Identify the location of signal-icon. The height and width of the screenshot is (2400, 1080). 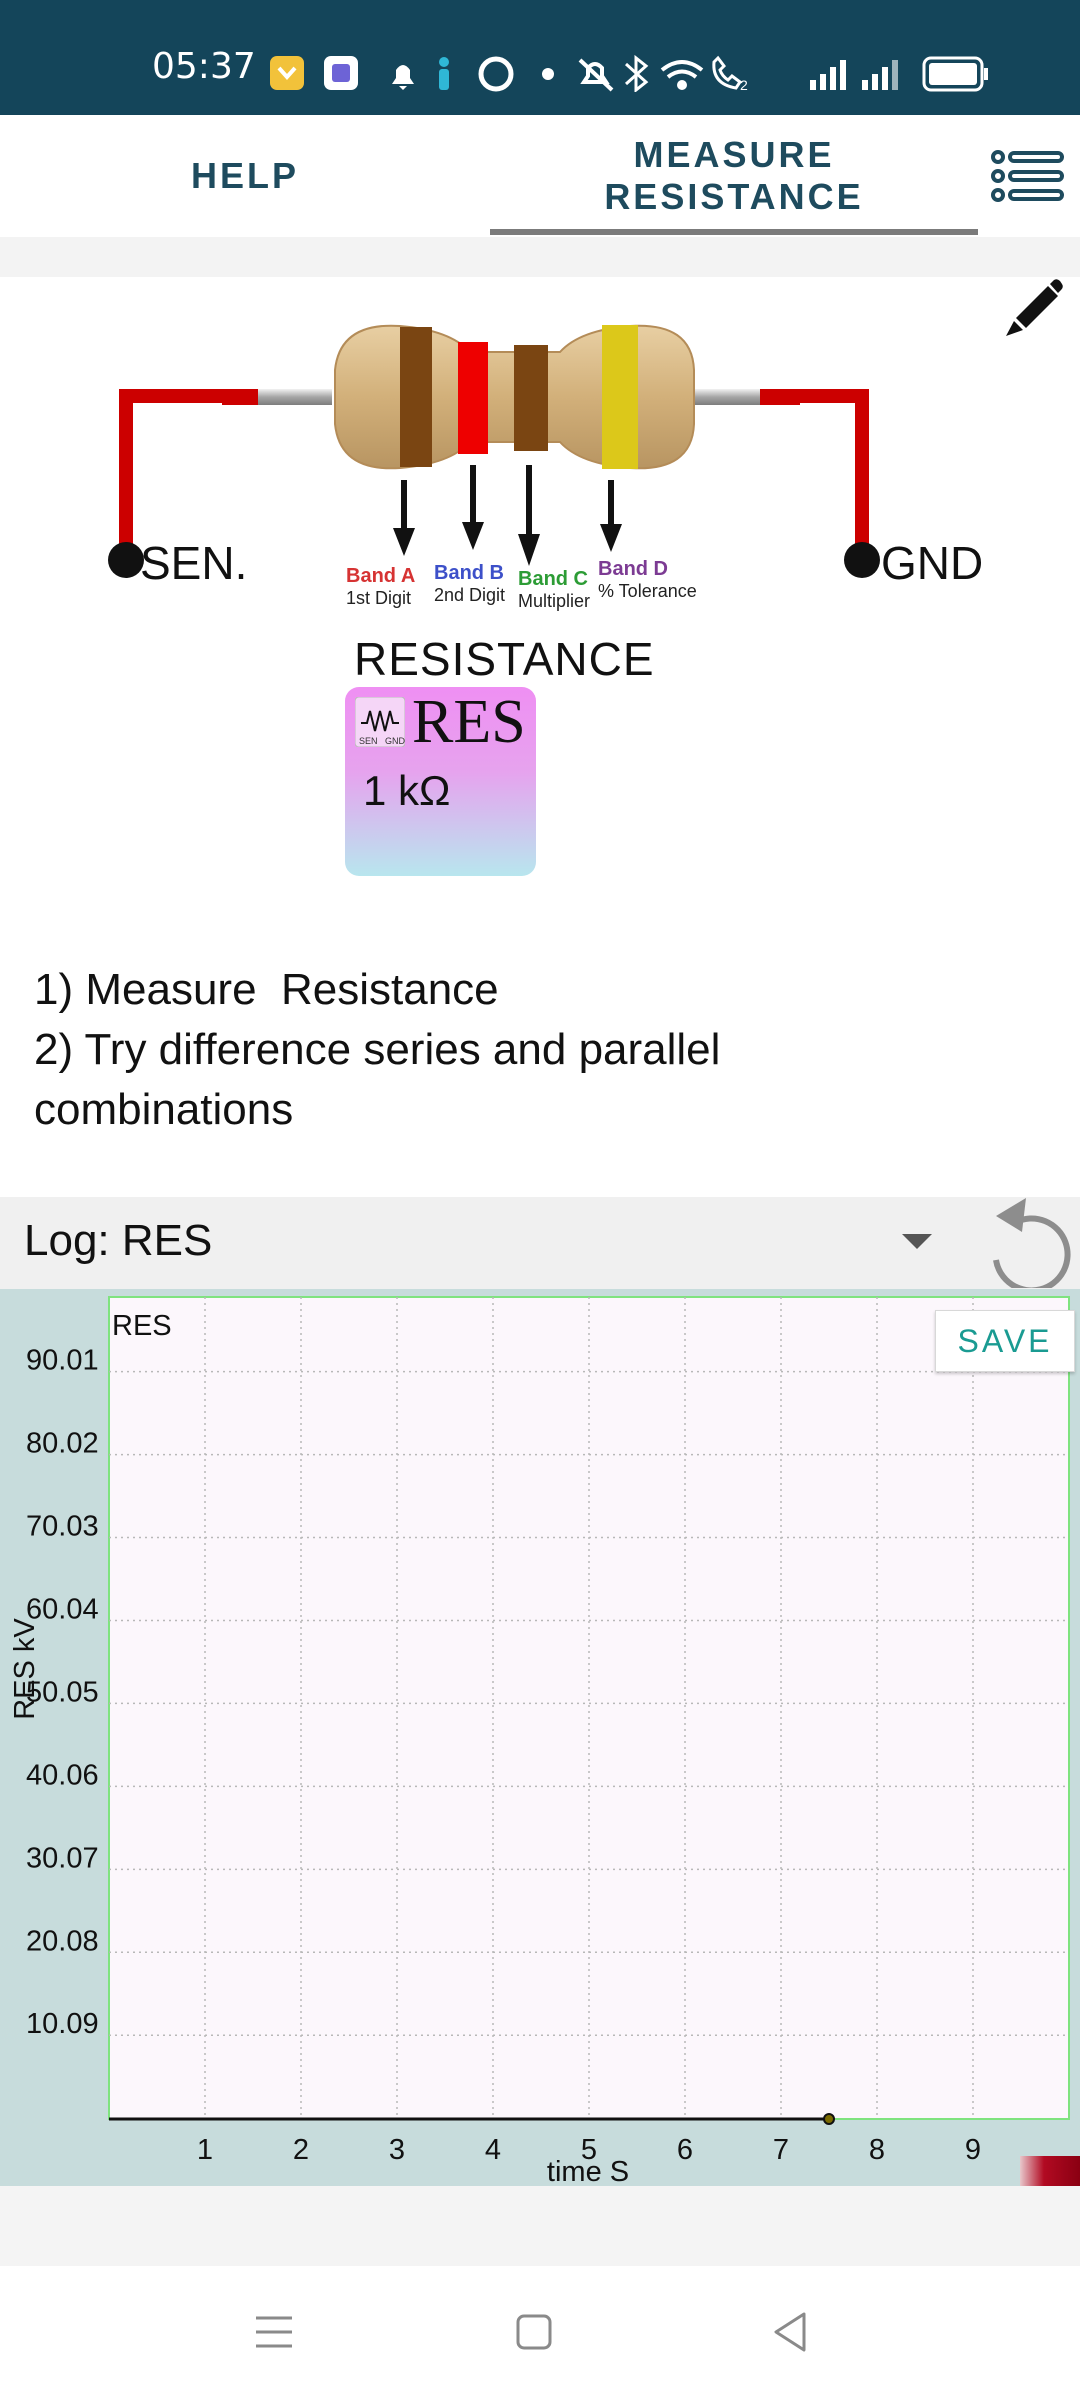
(828, 75).